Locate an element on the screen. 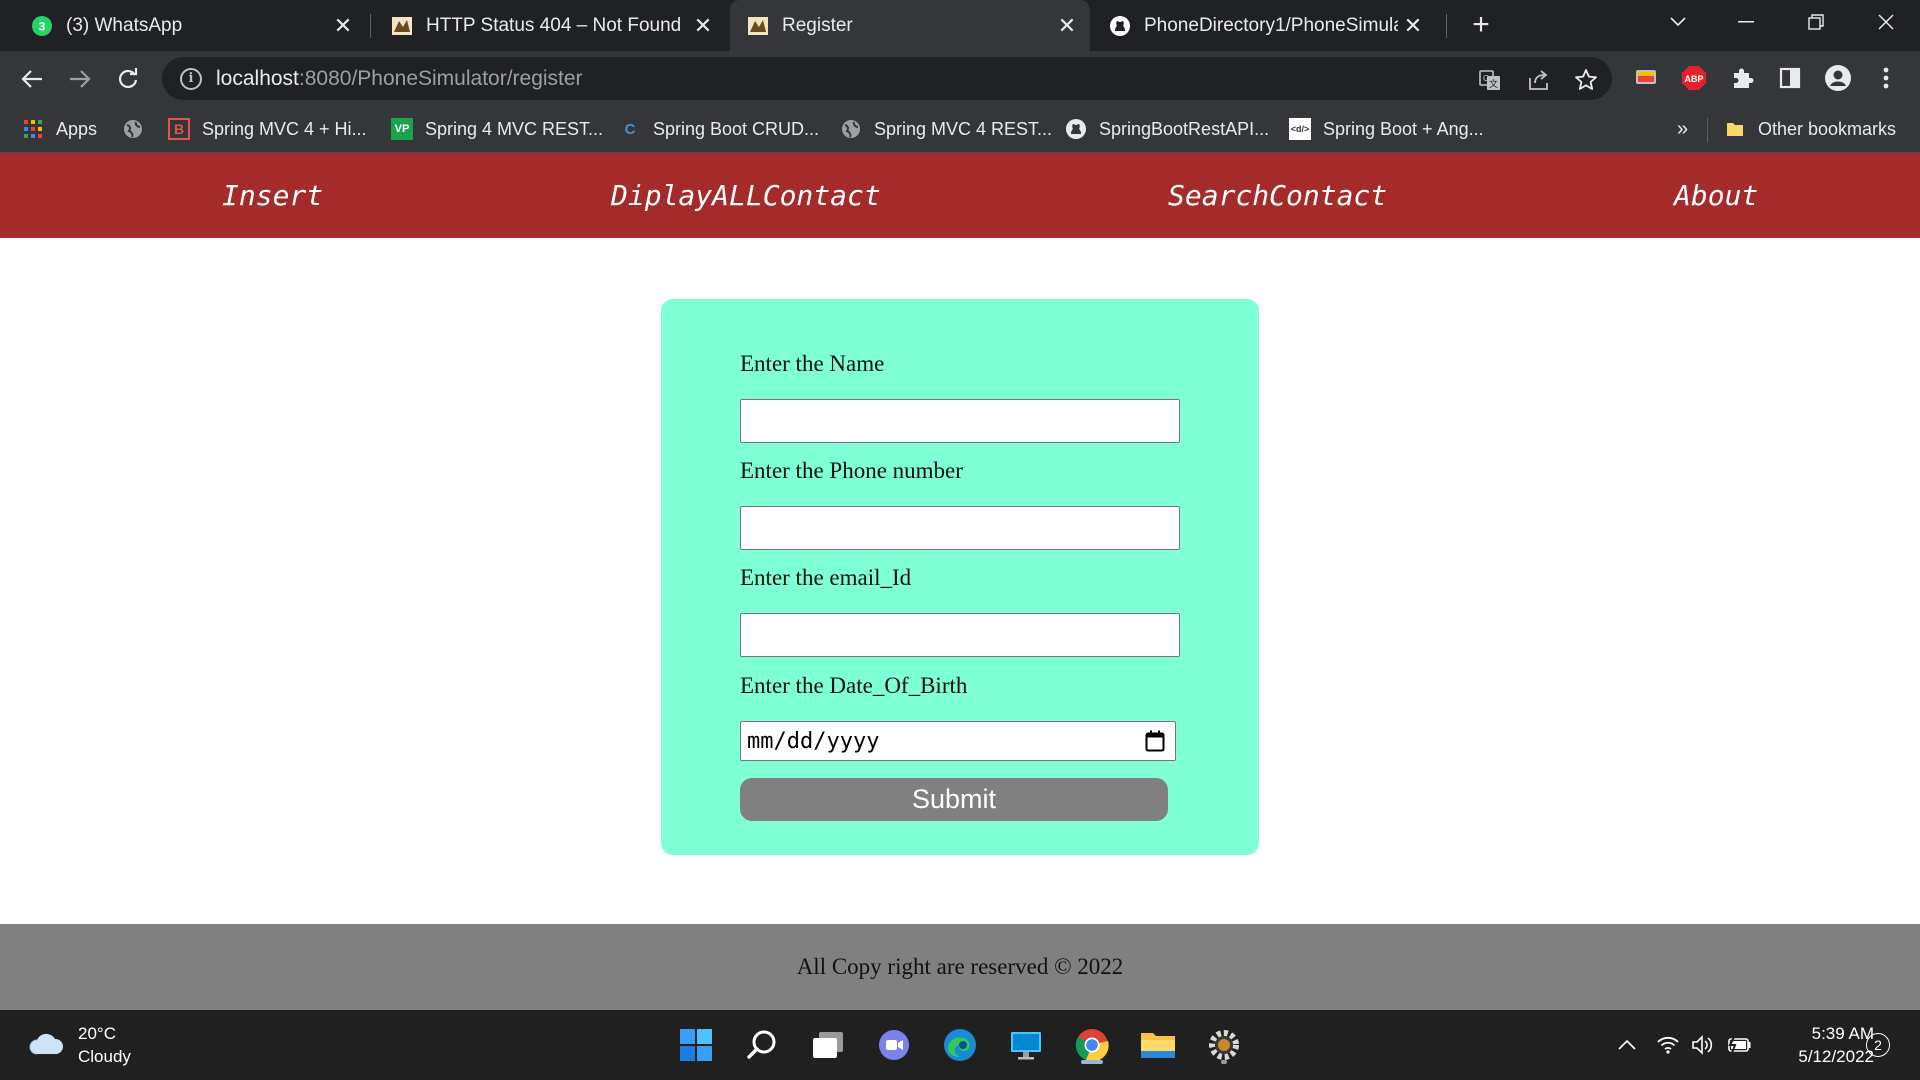 Image resolution: width=1920 pixels, height=1080 pixels. whatsapp-badge: 3 is located at coordinates (42, 26).